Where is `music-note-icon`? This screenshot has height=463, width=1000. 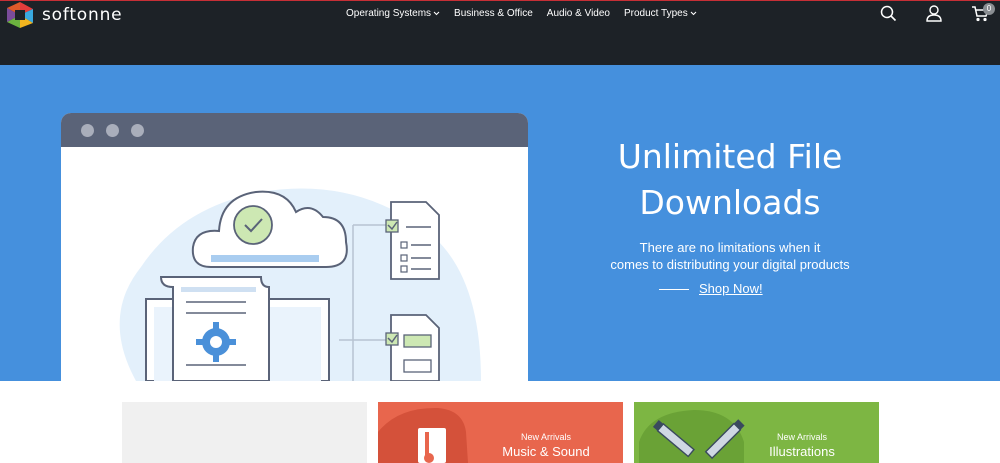
music-note-icon is located at coordinates (423, 435).